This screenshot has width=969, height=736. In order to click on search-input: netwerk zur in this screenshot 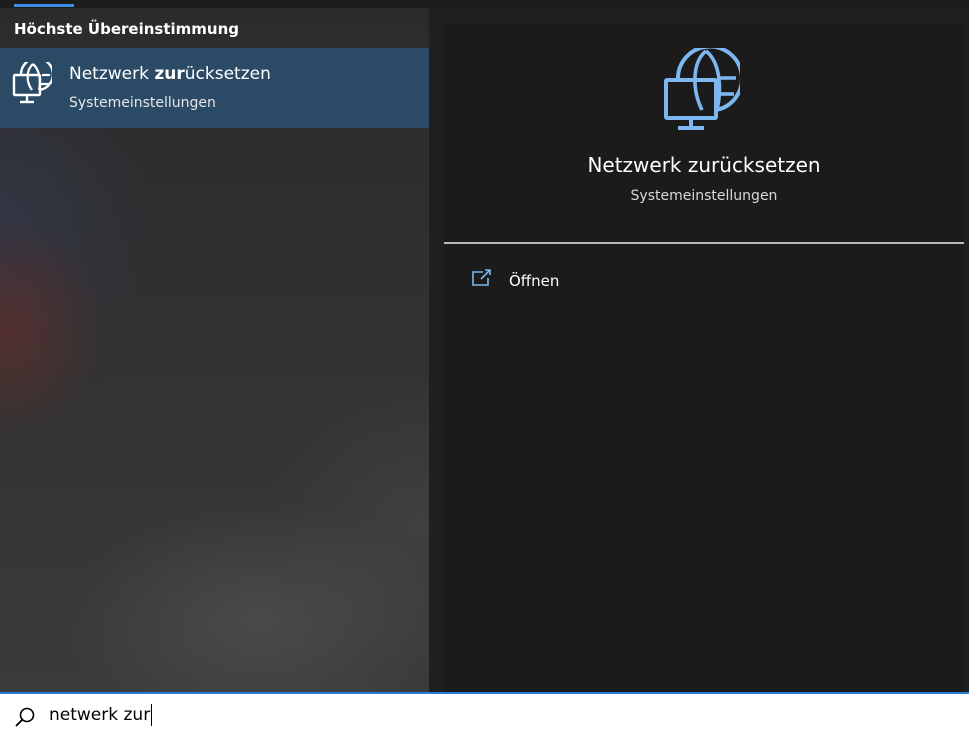, I will do `click(101, 715)`.